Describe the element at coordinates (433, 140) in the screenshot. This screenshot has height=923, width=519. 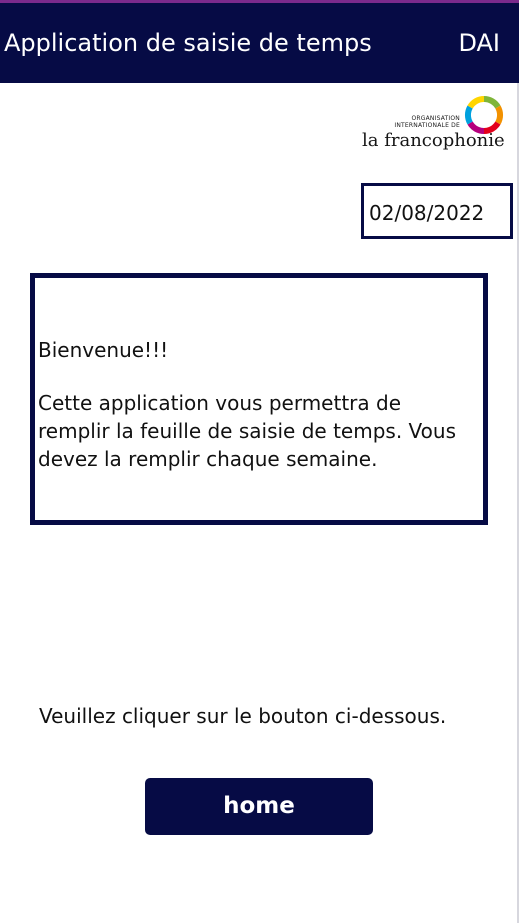
I see `logo-wordmark: la francophonie` at that location.